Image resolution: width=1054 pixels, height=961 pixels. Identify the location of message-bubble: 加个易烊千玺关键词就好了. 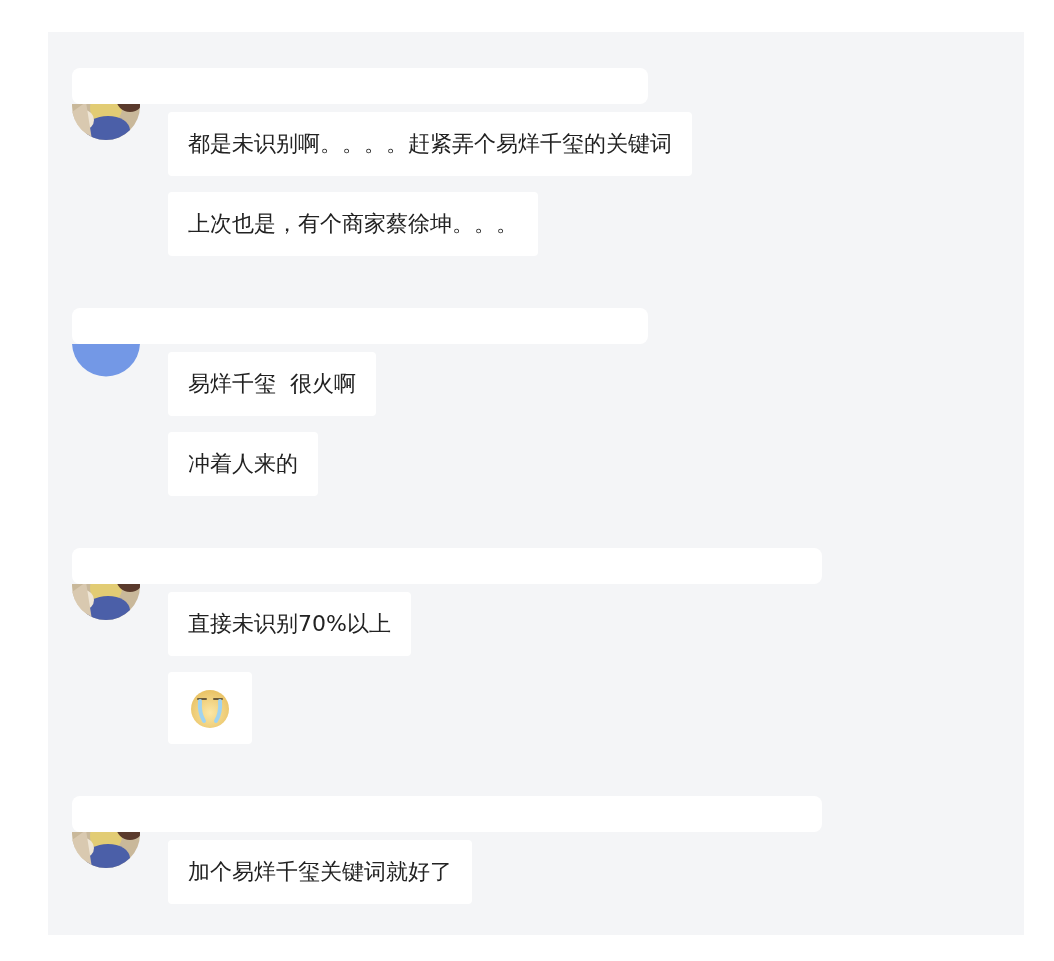
(320, 872).